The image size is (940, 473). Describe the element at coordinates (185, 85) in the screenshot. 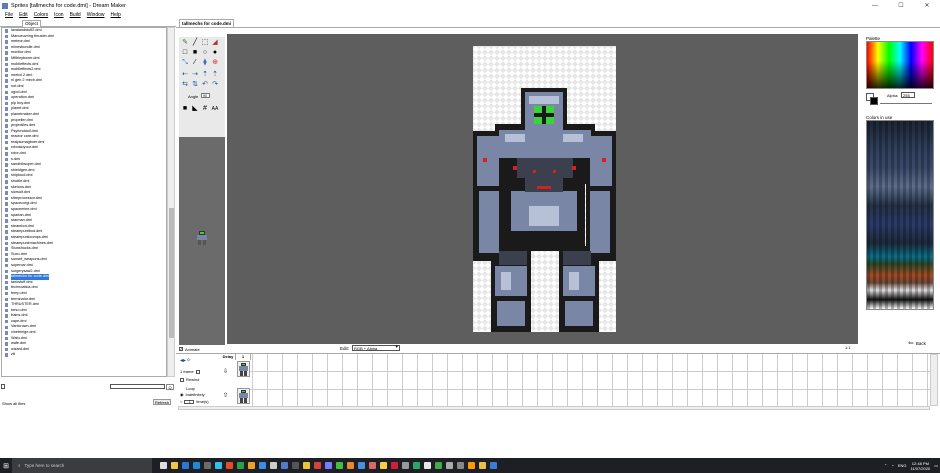

I see `flip-h-icon: ⇆` at that location.